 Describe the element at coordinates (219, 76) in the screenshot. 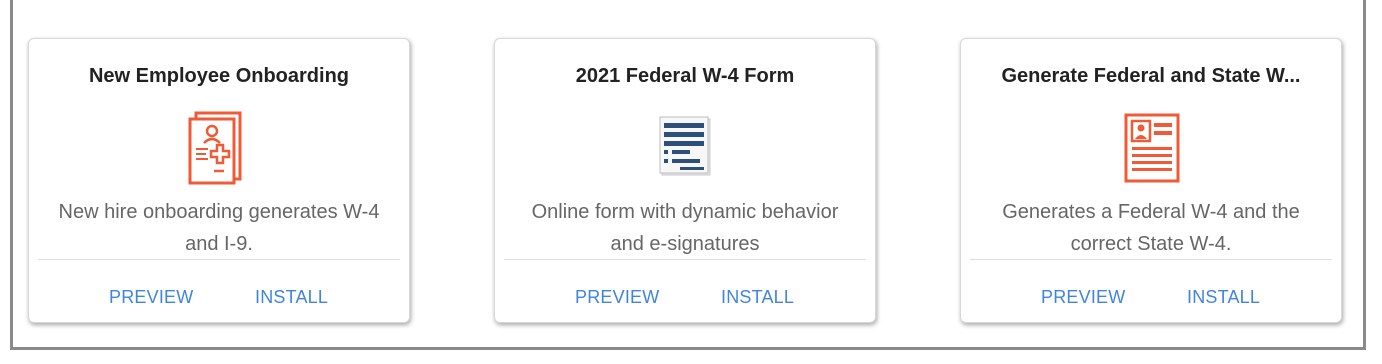

I see `card-title: New Employee Onboarding` at that location.